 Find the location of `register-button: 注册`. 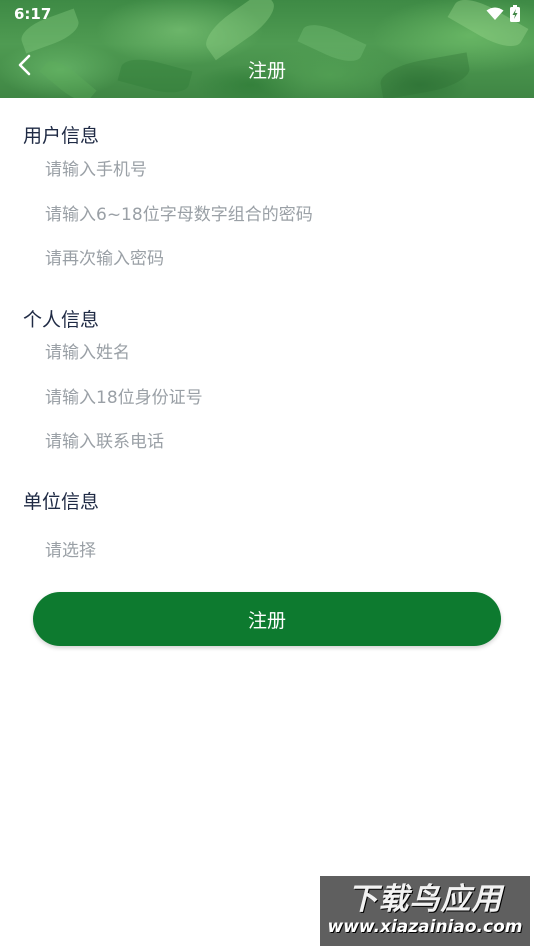

register-button: 注册 is located at coordinates (267, 619).